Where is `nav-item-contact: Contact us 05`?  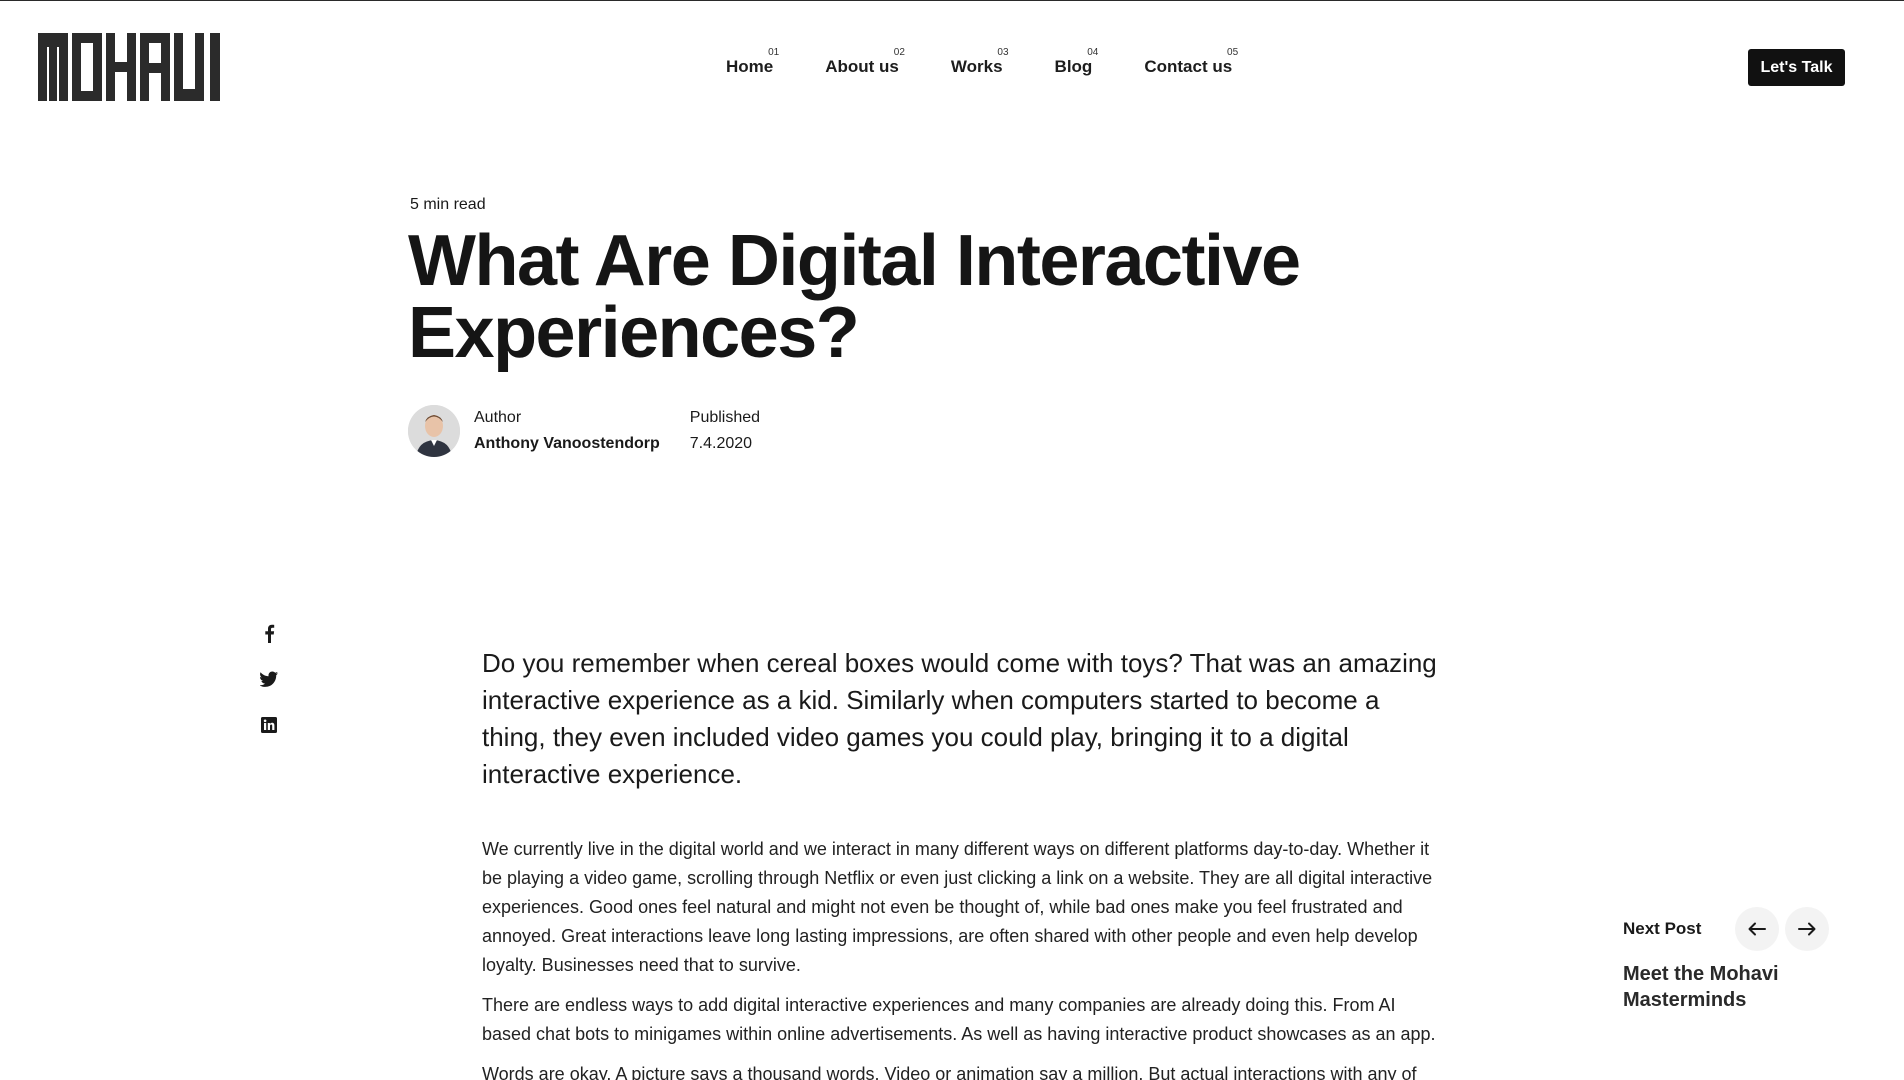
nav-item-contact: Contact us 05 is located at coordinates (1188, 67).